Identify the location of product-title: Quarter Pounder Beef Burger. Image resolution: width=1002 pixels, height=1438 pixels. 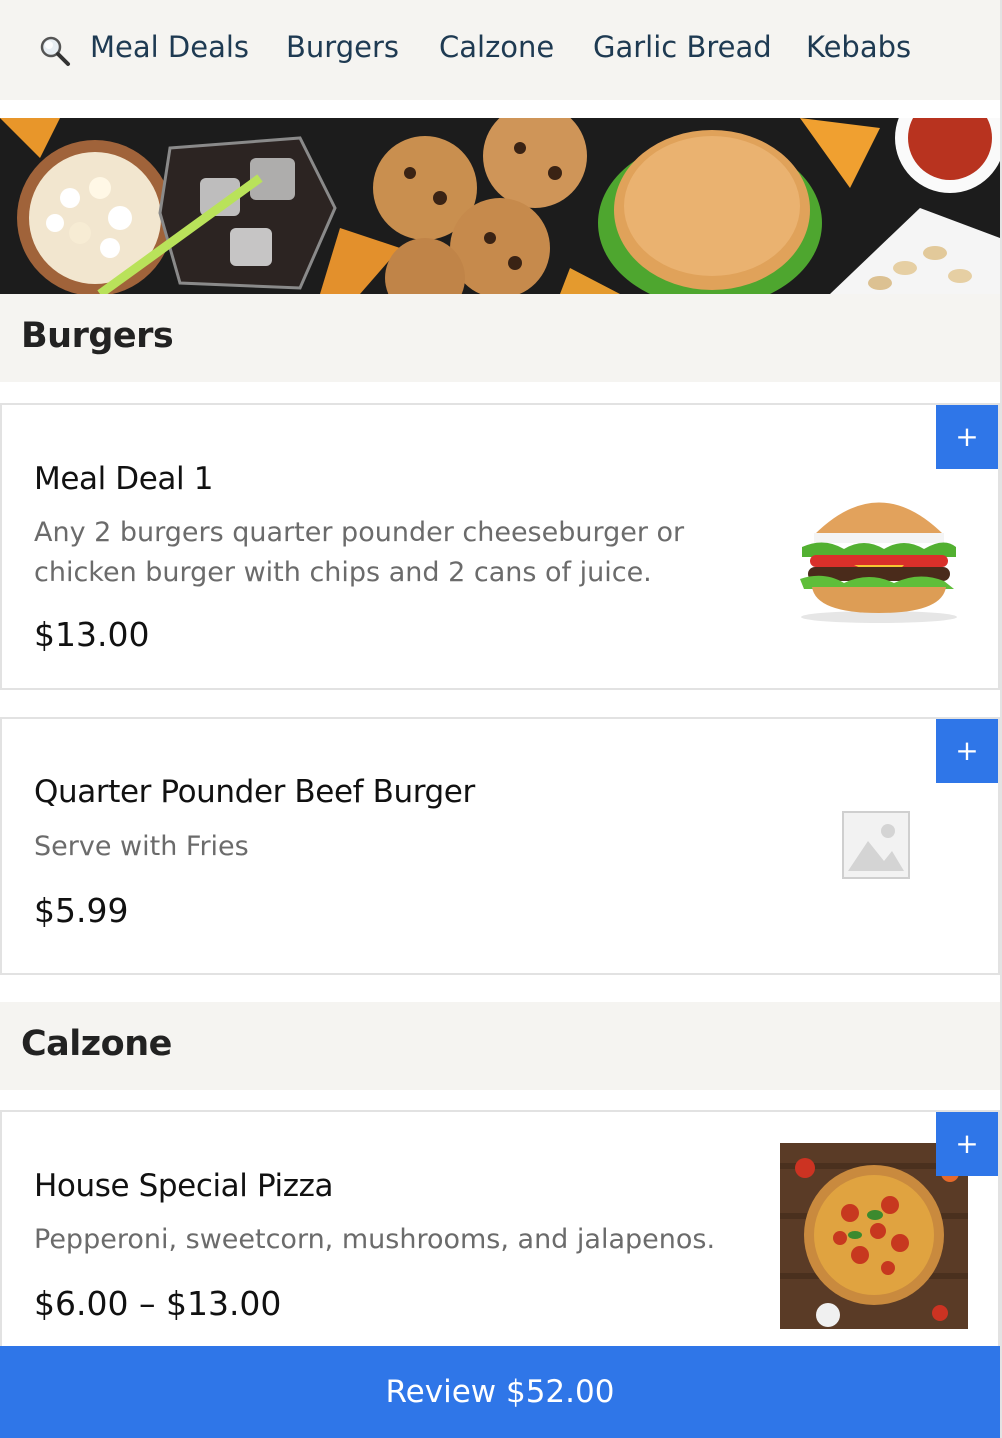
(254, 792).